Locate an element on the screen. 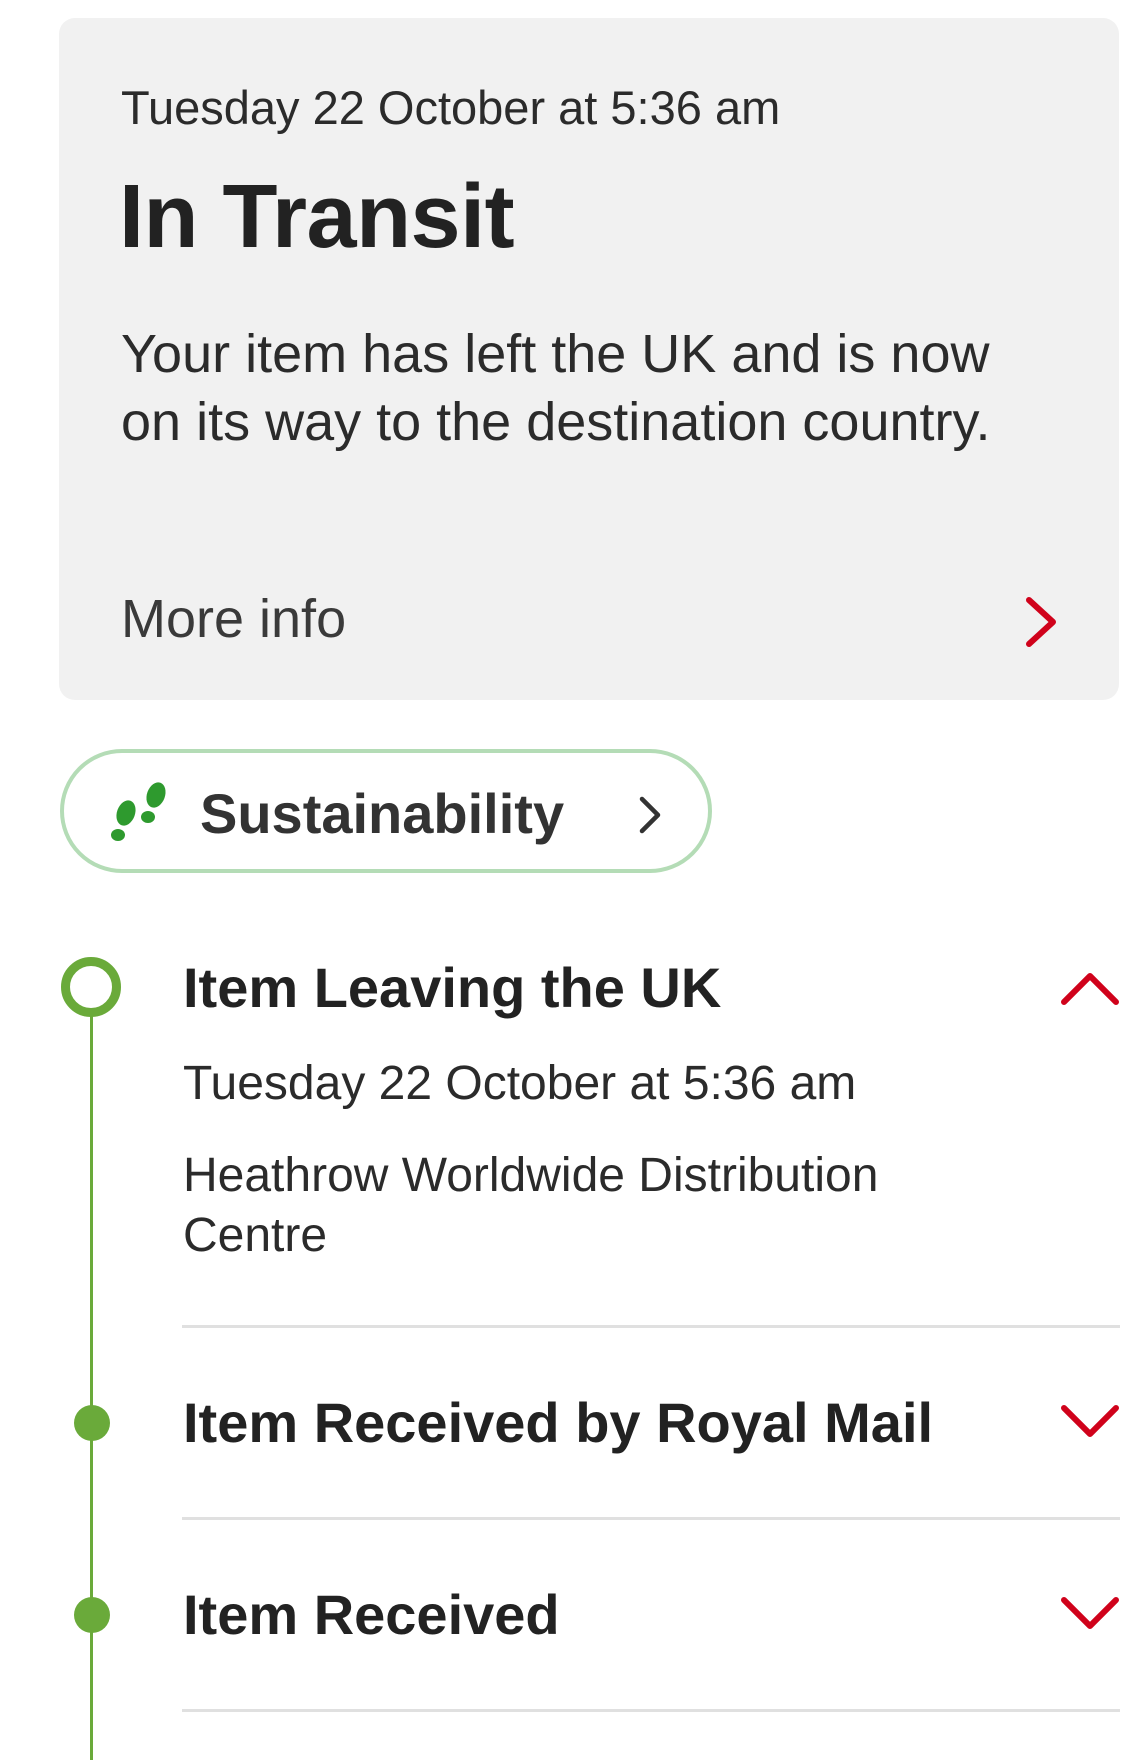  event-title-item-received: Item Received is located at coordinates (371, 1614).